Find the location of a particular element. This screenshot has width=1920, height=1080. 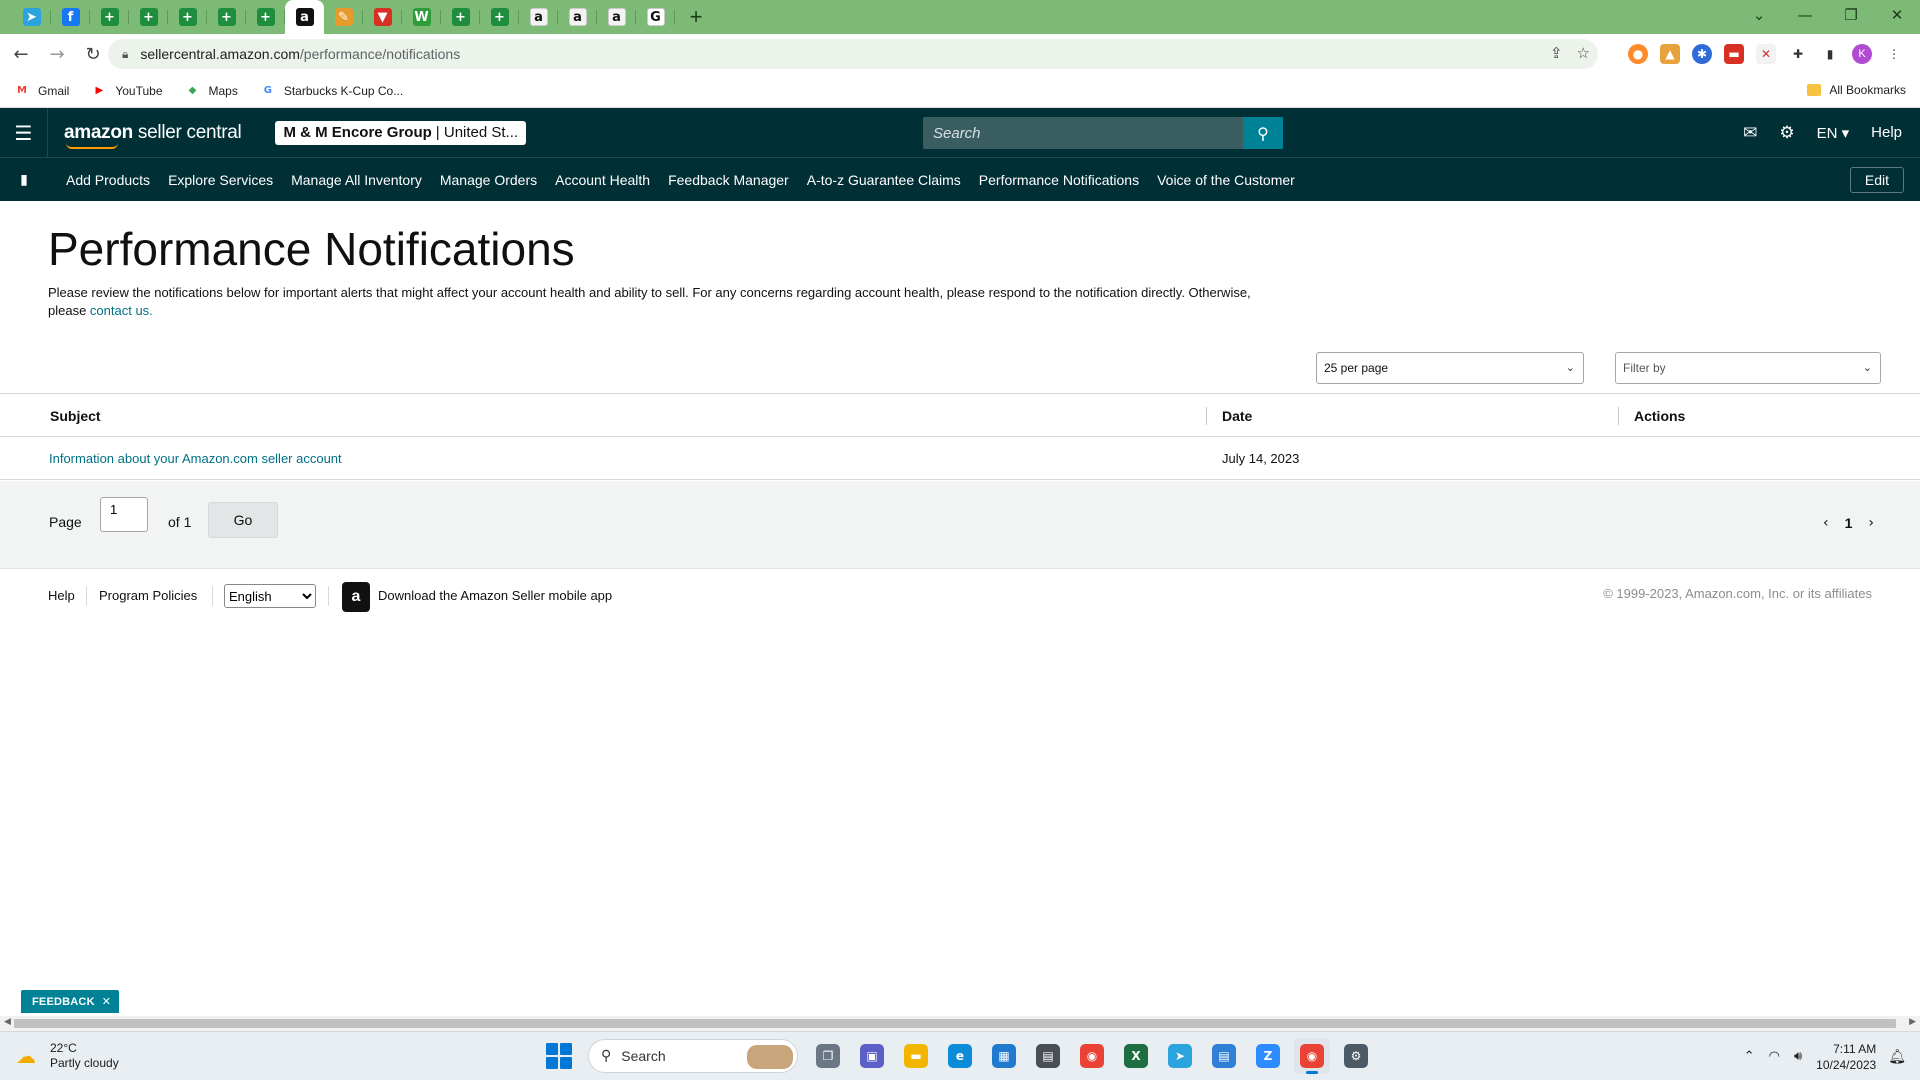

nav-performance-notifications: Performance Notifications is located at coordinates (1059, 180).